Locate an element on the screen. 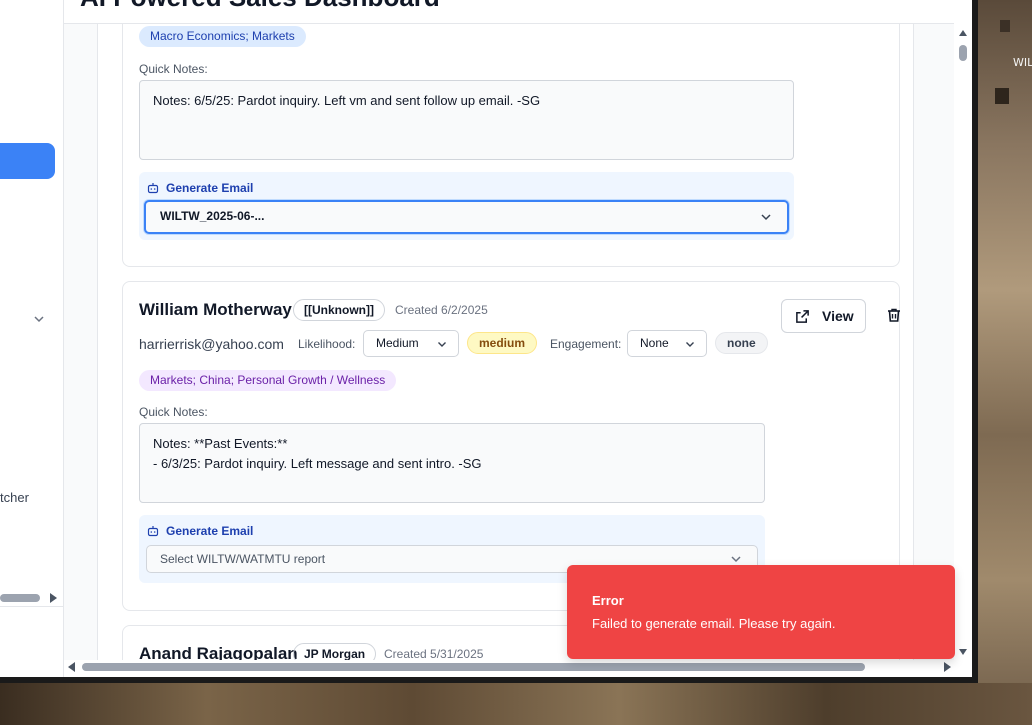 Image resolution: width=1032 pixels, height=725 pixels. likelihood-value: Medium is located at coordinates (397, 343).